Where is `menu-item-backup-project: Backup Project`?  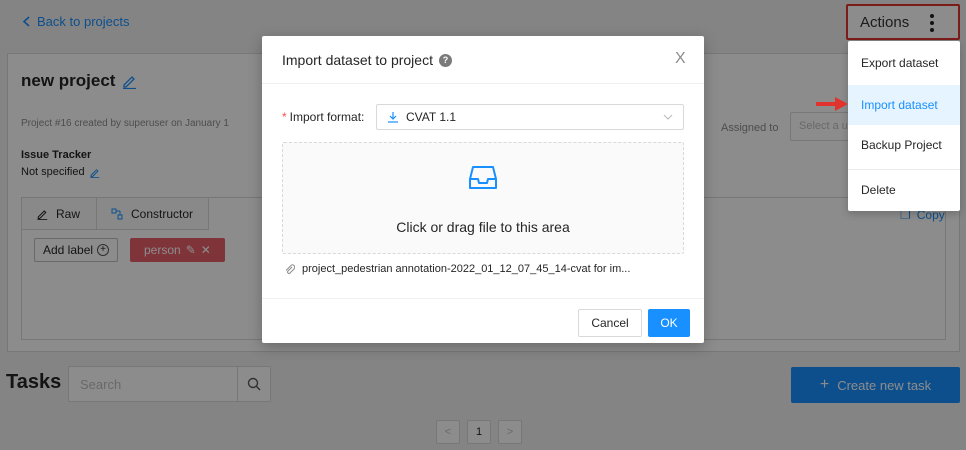 menu-item-backup-project: Backup Project is located at coordinates (904, 145).